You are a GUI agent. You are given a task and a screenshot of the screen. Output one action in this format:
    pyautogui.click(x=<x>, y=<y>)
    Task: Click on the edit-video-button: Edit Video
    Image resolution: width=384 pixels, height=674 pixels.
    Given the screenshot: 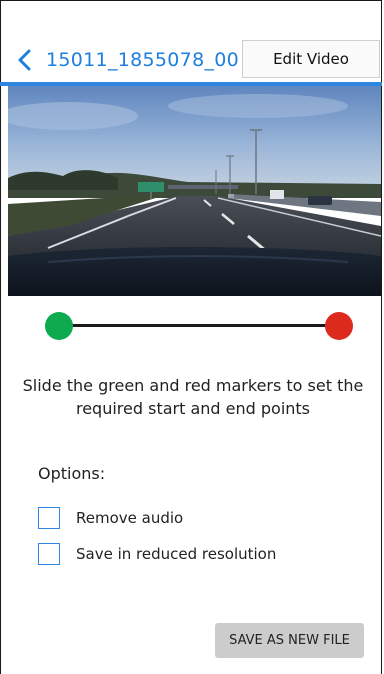 What is the action you would take?
    pyautogui.click(x=311, y=59)
    